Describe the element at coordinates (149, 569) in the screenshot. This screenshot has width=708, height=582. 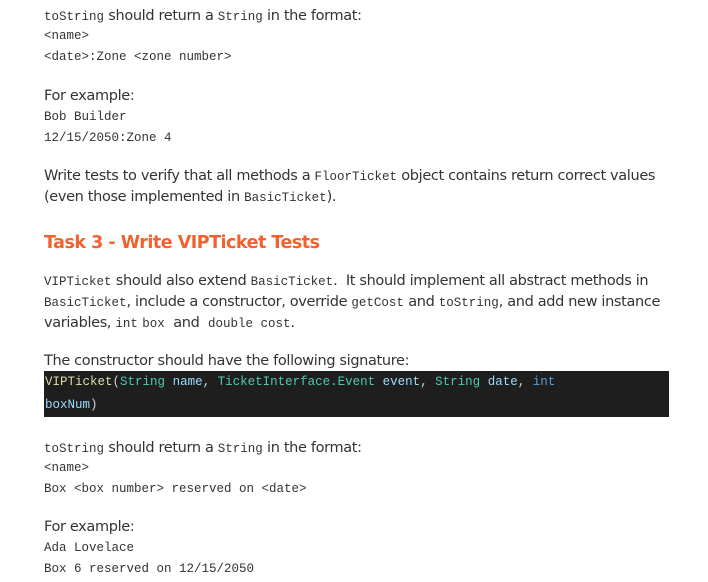
I see `example-line: Box 6 reserved on 12/15/2050` at that location.